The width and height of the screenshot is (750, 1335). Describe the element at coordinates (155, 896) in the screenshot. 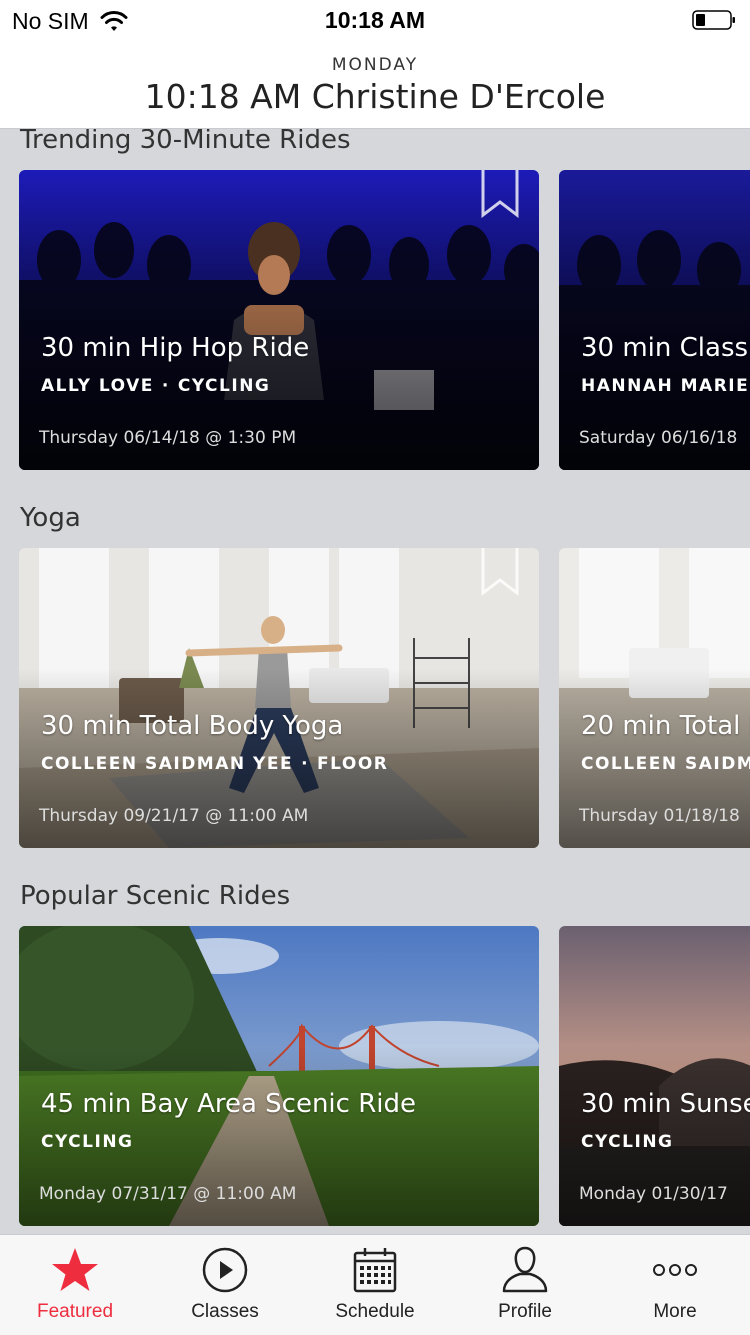

I see `section-title: Popular Scenic Rides` at that location.